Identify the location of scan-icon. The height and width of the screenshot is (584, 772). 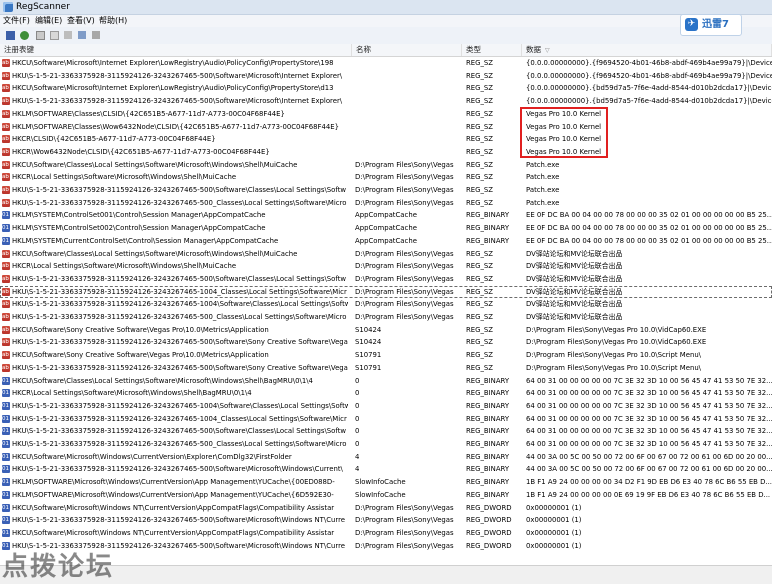
(82, 35).